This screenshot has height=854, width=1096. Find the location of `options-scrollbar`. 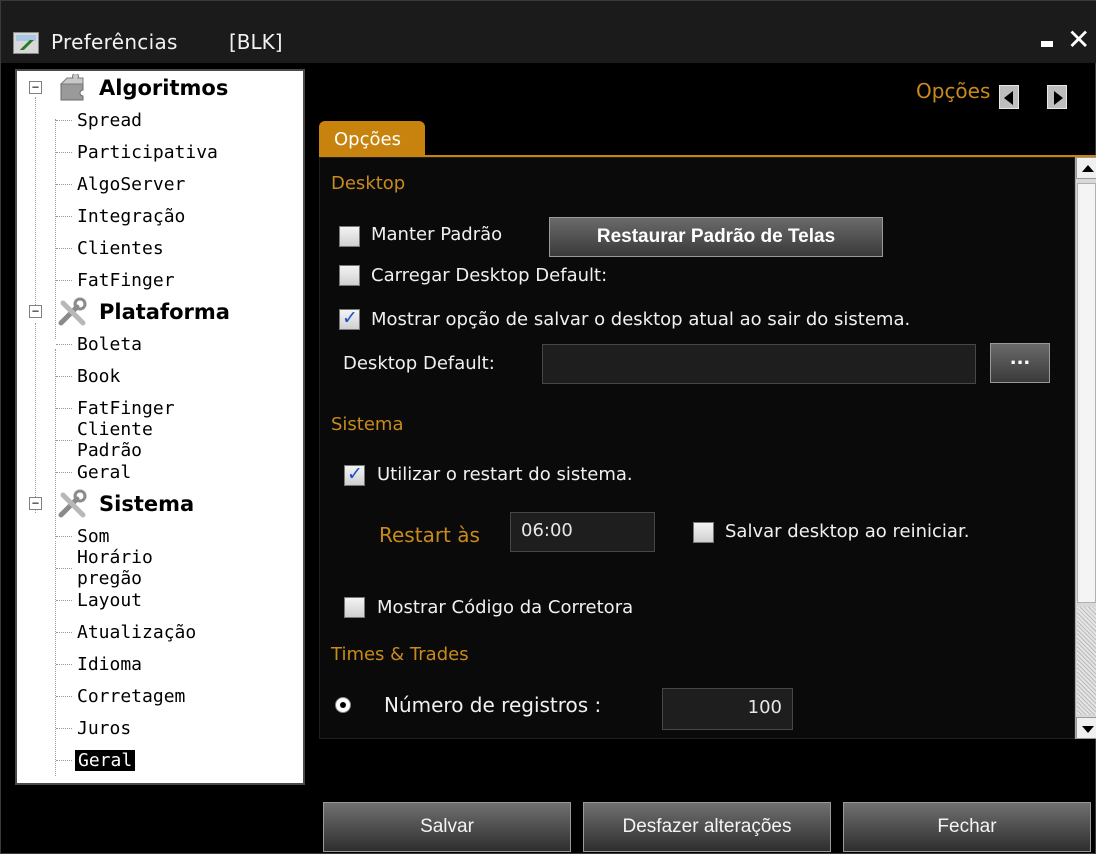

options-scrollbar is located at coordinates (1085, 448).